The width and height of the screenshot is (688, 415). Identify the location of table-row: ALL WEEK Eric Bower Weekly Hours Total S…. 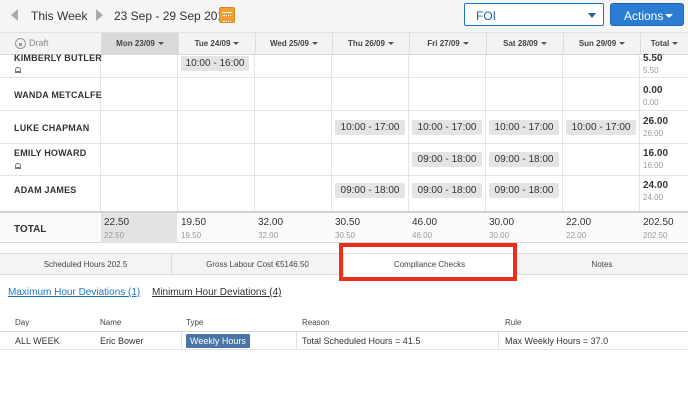
(344, 340).